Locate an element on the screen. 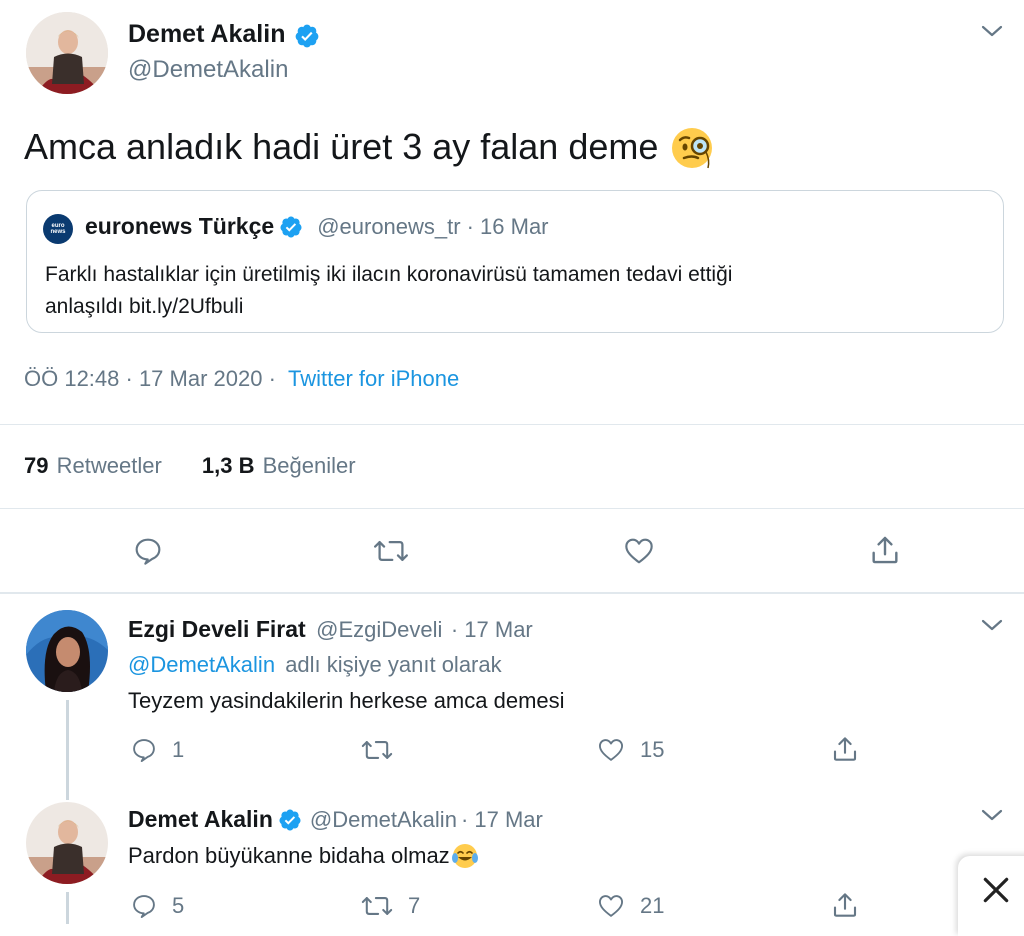 The image size is (1024, 936). tweet-source-link: Twitter for iPhone is located at coordinates (373, 378).